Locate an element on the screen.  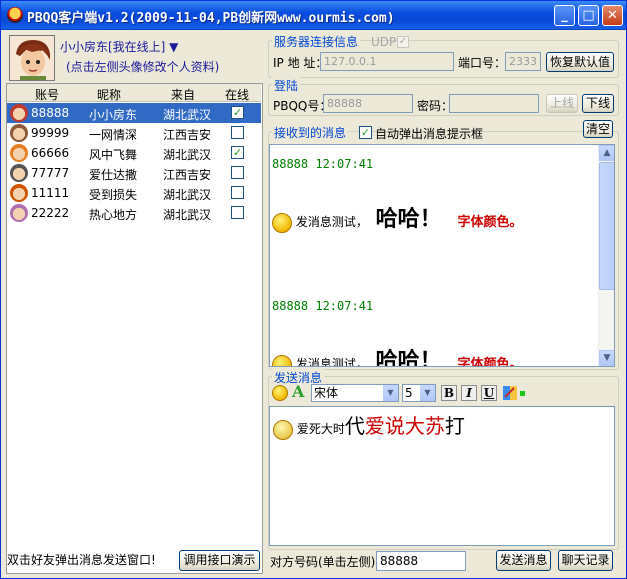
scroll-up-arrow-icon: ▲ is located at coordinates (606, 153).